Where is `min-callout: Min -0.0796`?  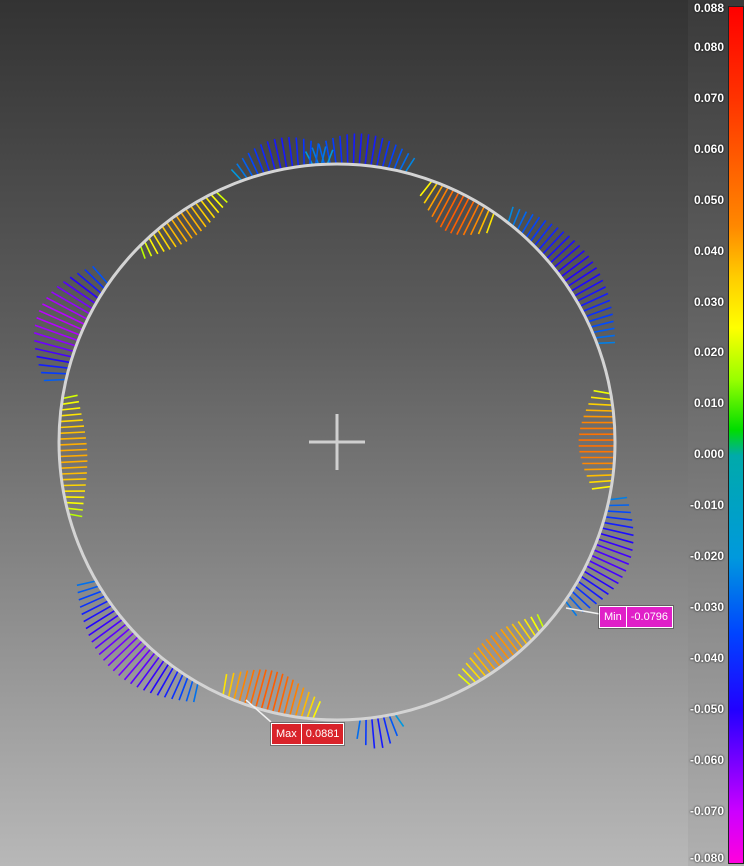 min-callout: Min -0.0796 is located at coordinates (636, 617).